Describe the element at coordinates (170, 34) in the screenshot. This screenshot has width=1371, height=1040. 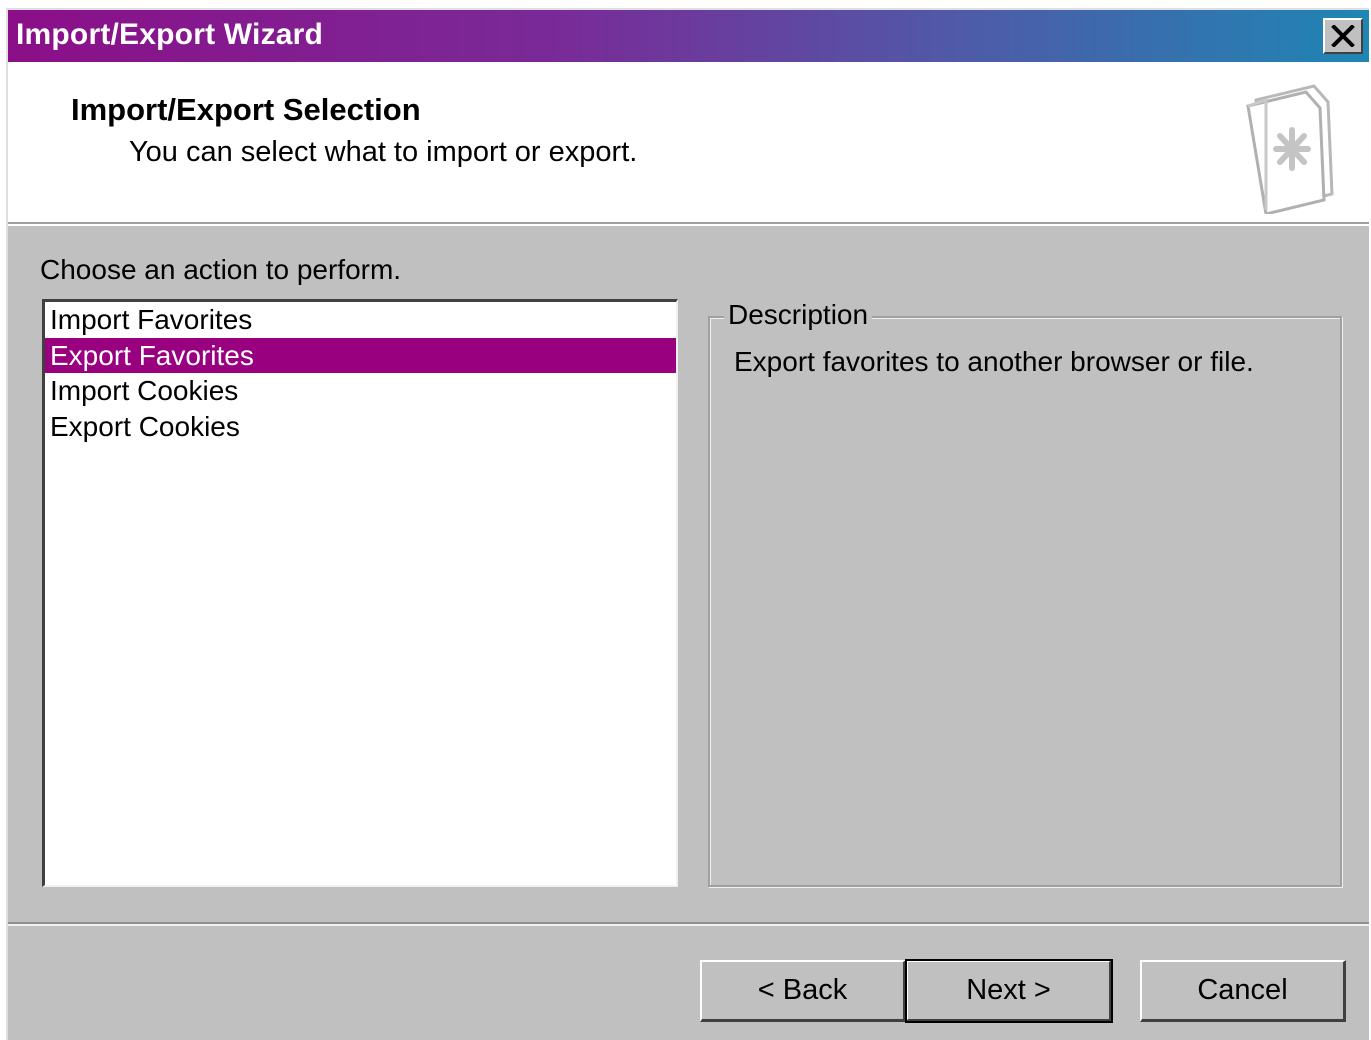
I see `window-title: Import/Export Wizard` at that location.